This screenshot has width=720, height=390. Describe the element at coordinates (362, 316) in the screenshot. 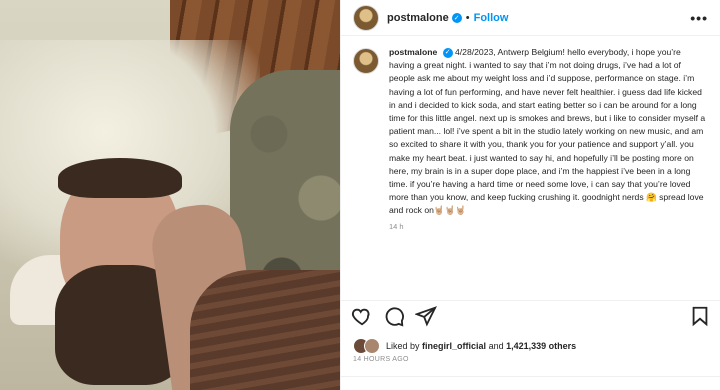

I see `heart-icon` at that location.